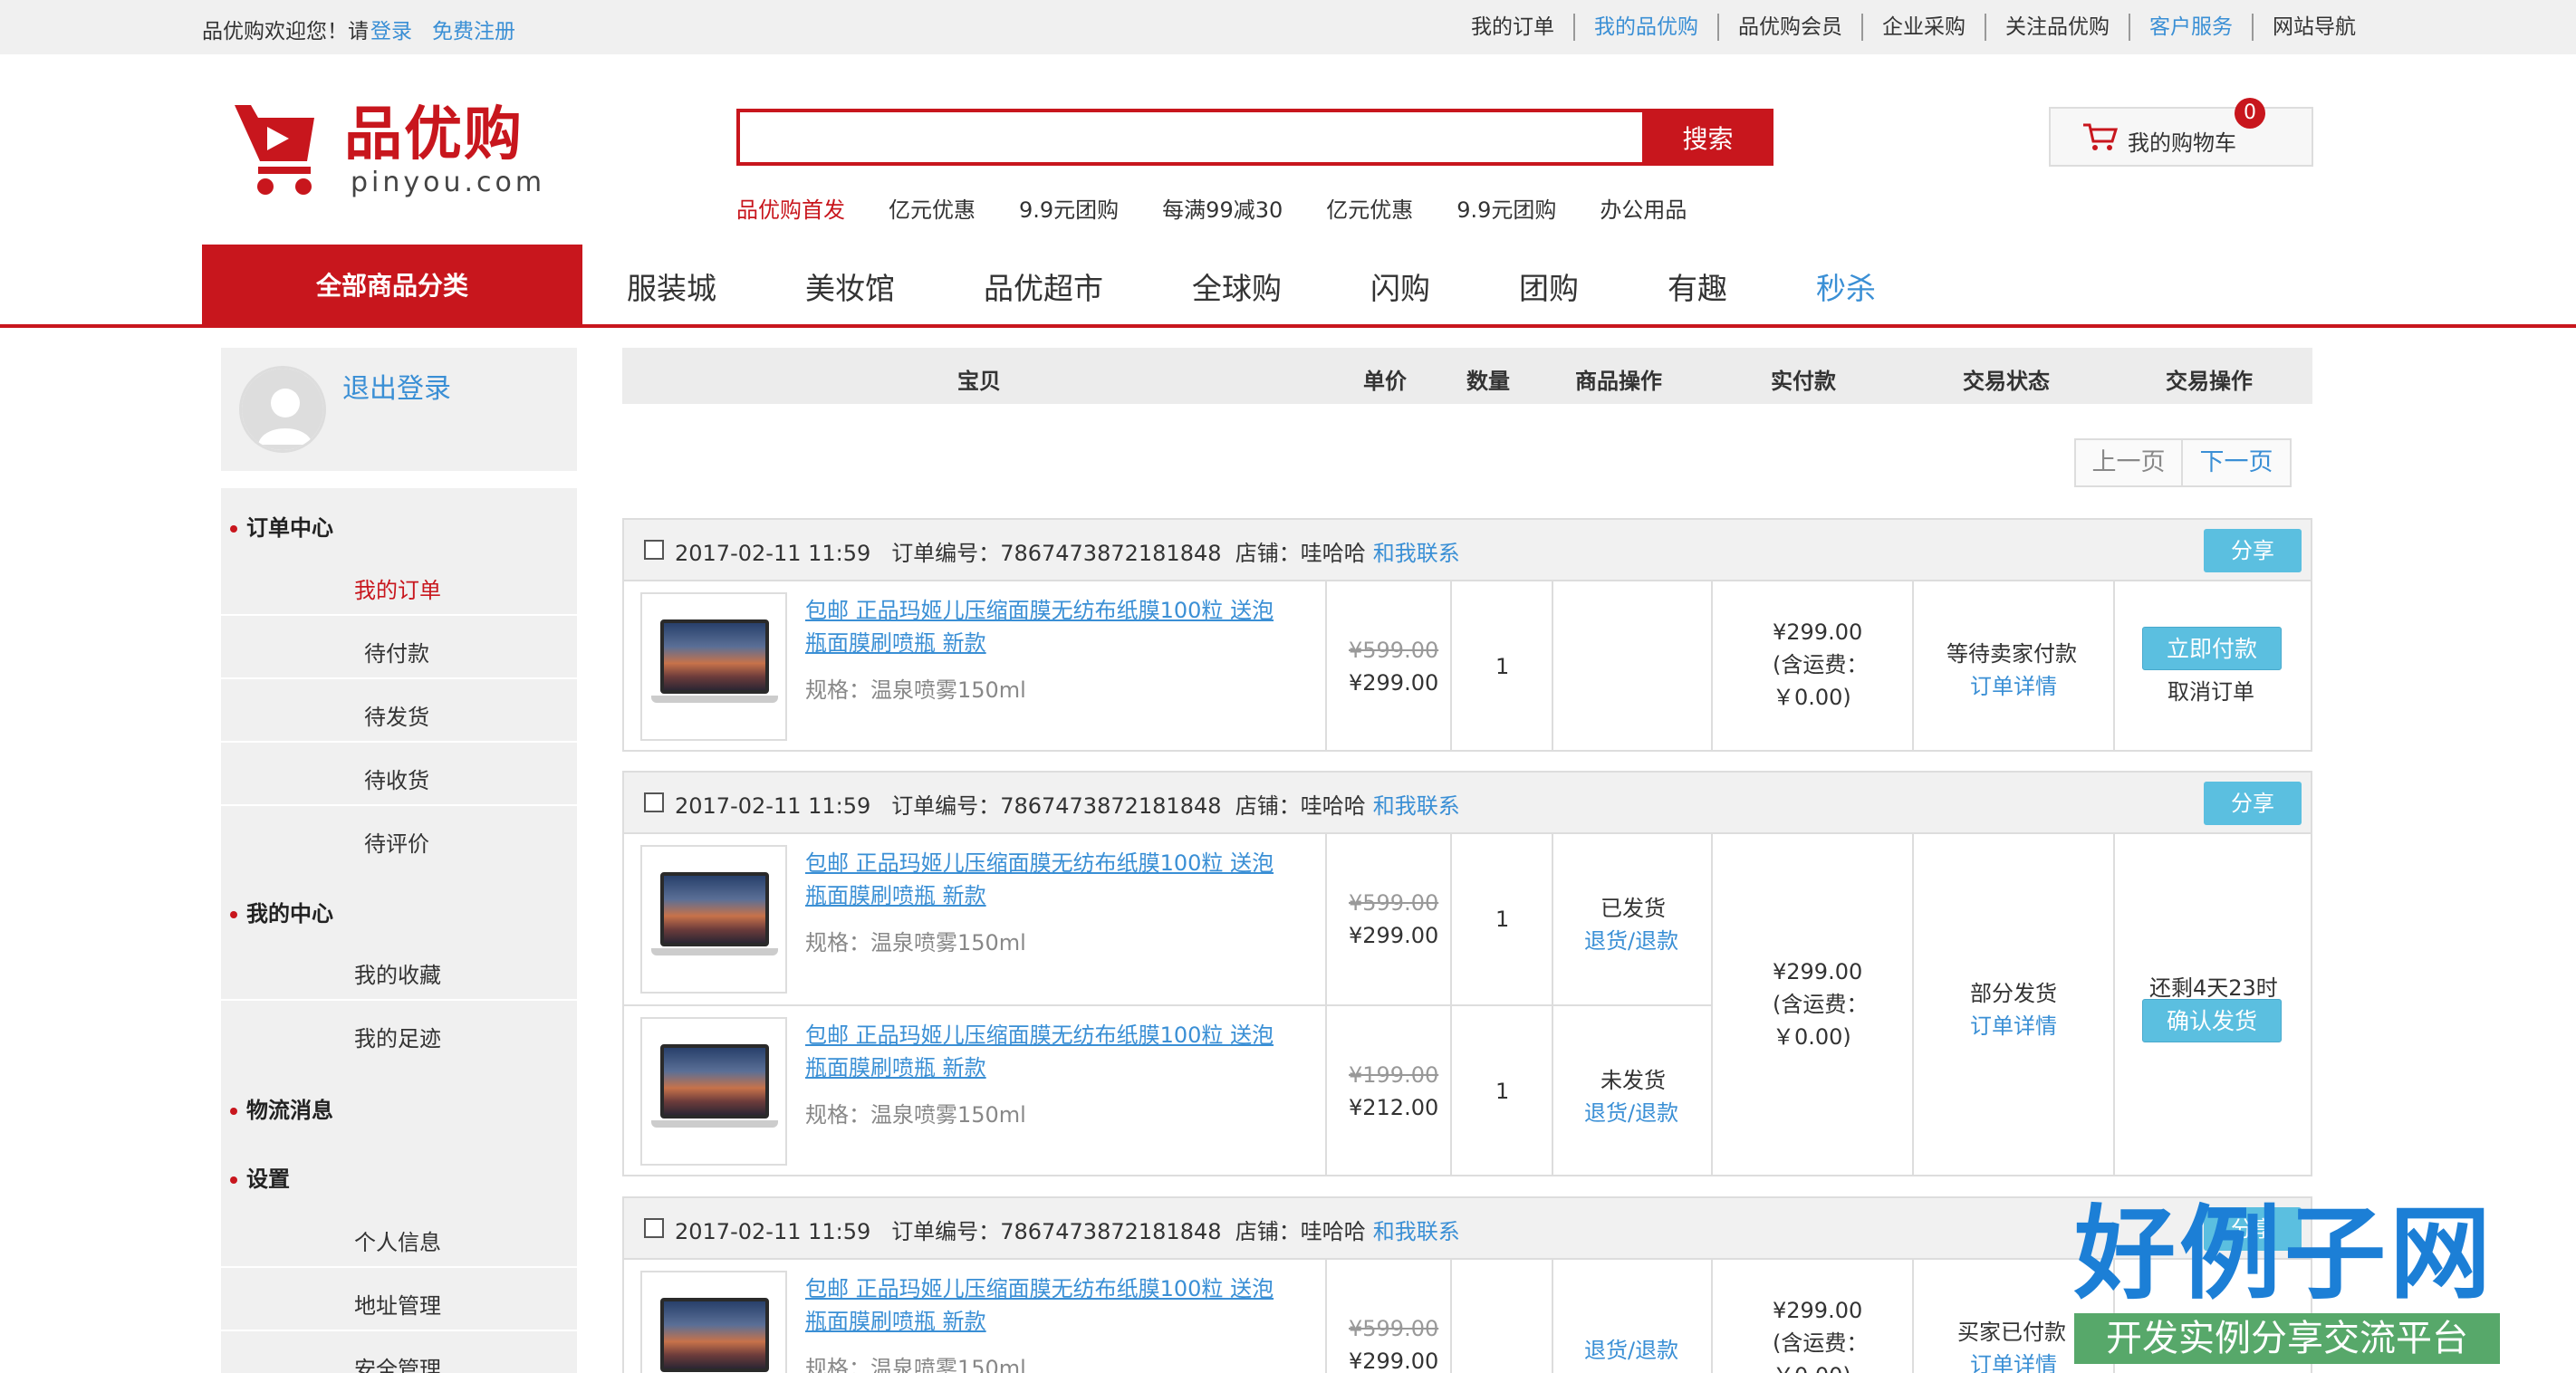  Describe the element at coordinates (1633, 1080) in the screenshot. I see `item-status: 未发货` at that location.